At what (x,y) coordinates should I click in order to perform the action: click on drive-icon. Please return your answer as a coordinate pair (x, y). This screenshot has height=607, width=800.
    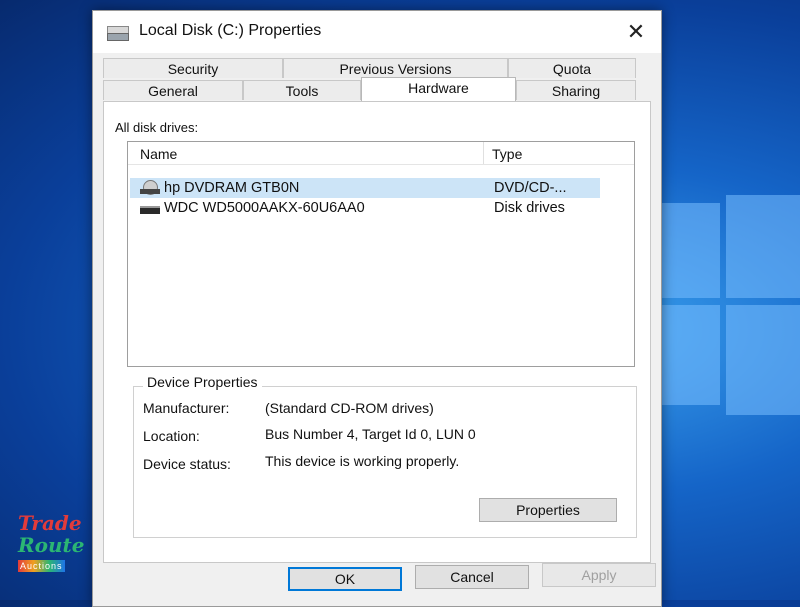
    Looking at the image, I should click on (118, 33).